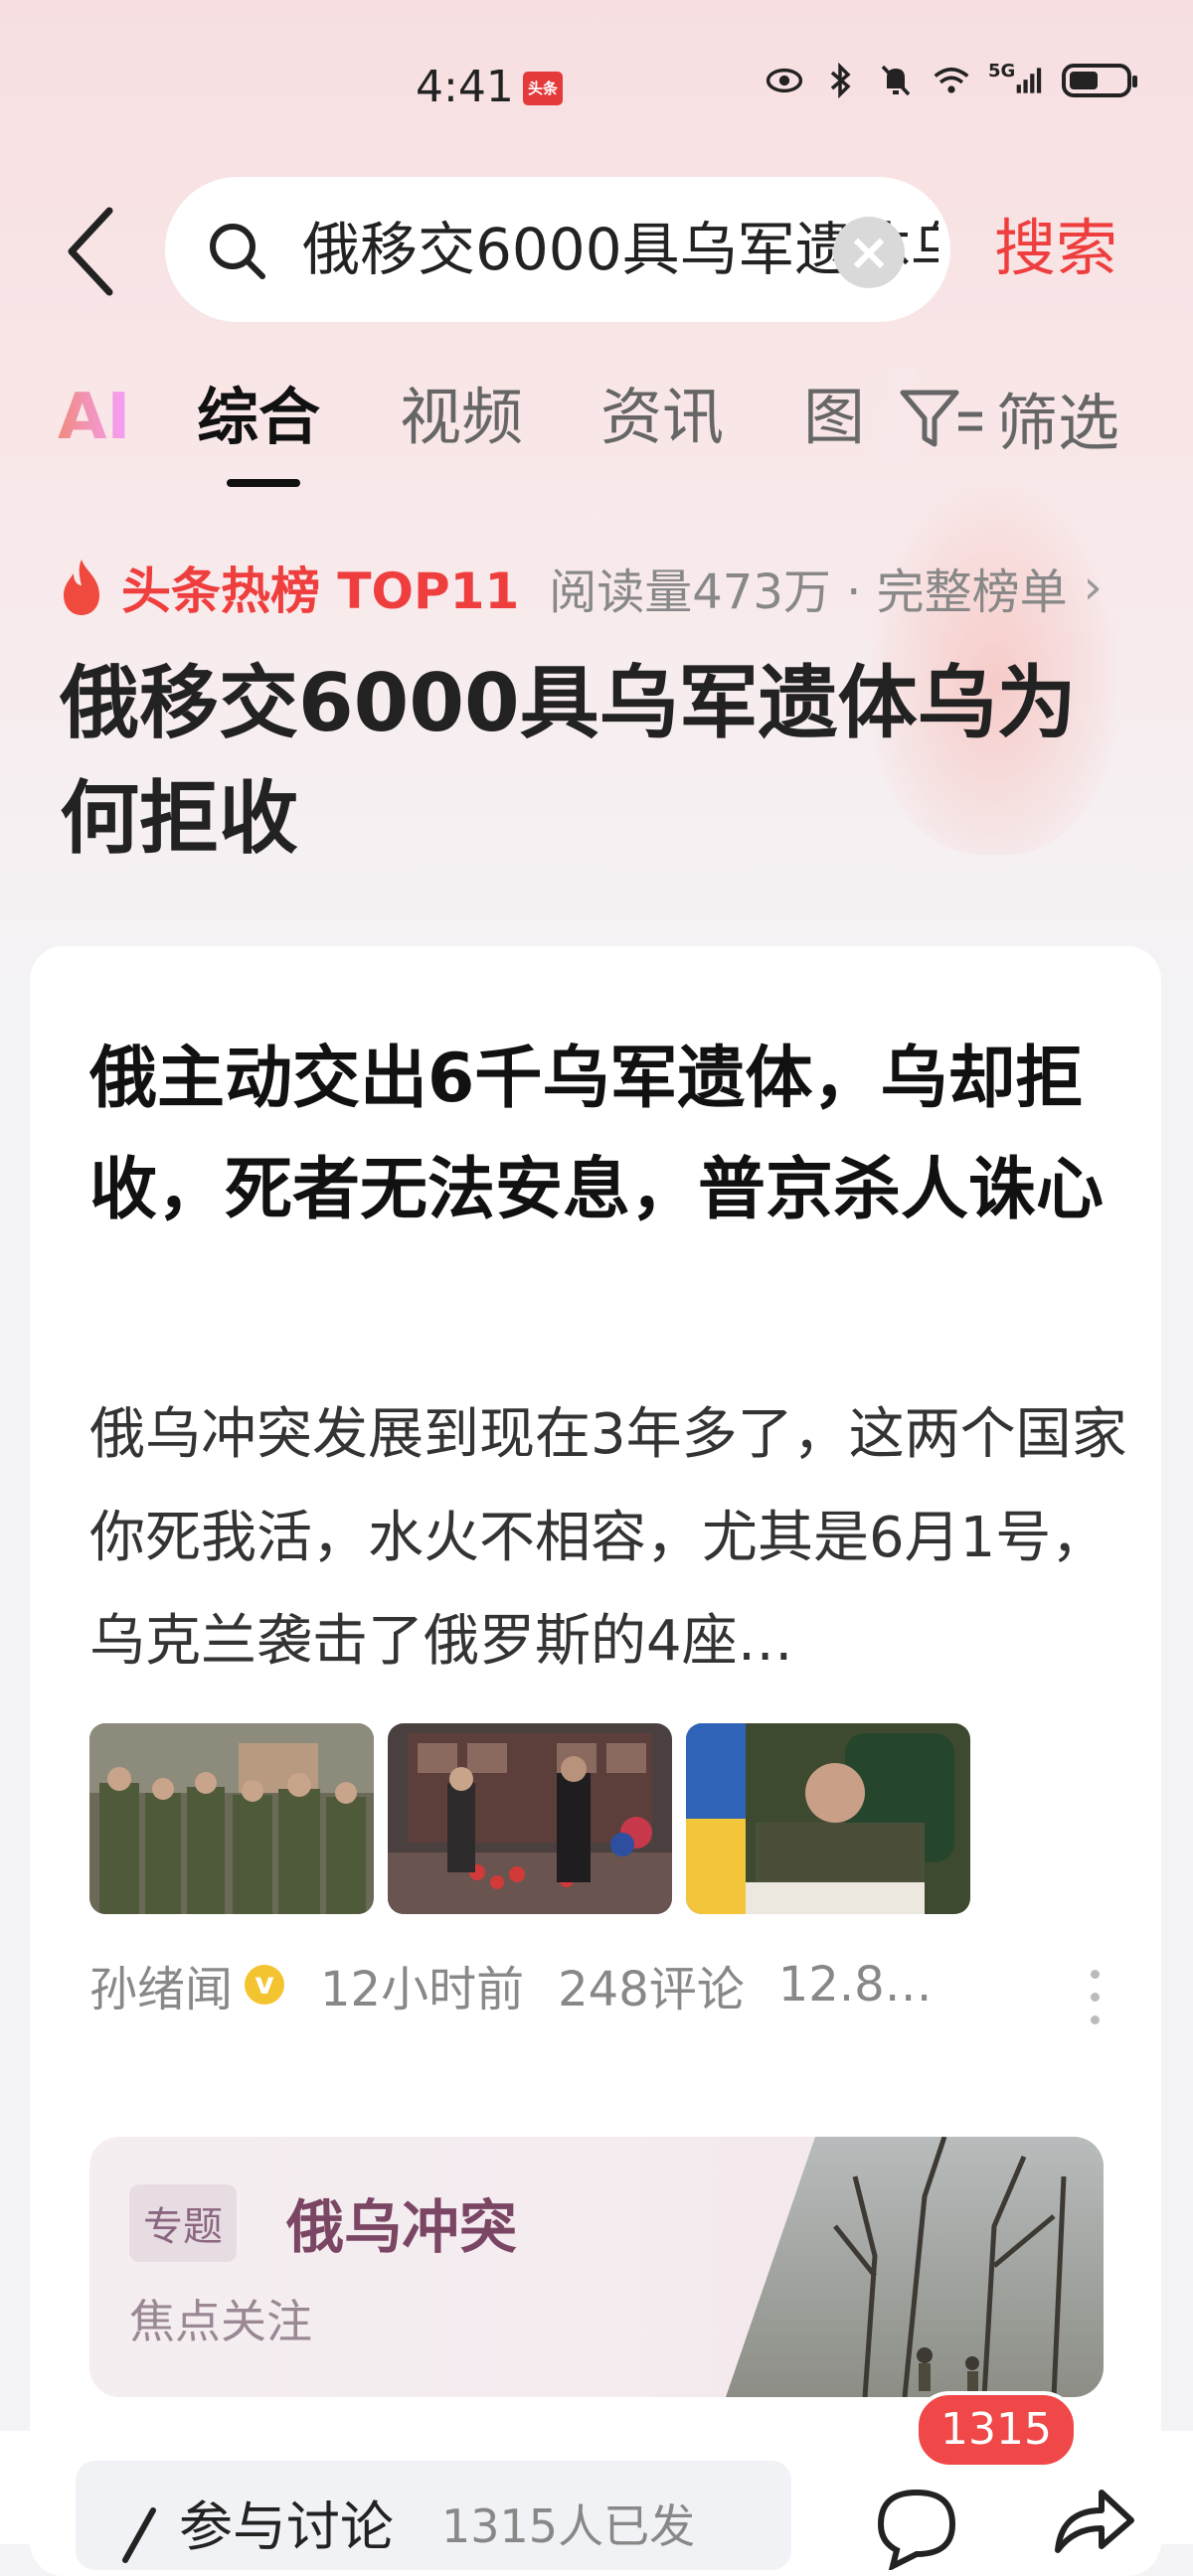 The image size is (1193, 2576). I want to click on discussion-count: 1315人已发, so click(568, 2526).